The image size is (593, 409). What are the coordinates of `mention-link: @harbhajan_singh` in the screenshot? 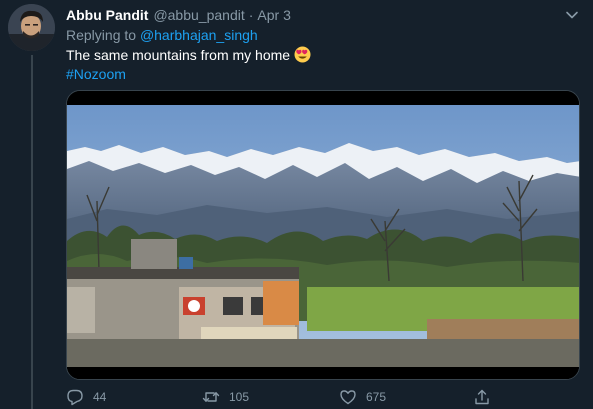 It's located at (199, 35).